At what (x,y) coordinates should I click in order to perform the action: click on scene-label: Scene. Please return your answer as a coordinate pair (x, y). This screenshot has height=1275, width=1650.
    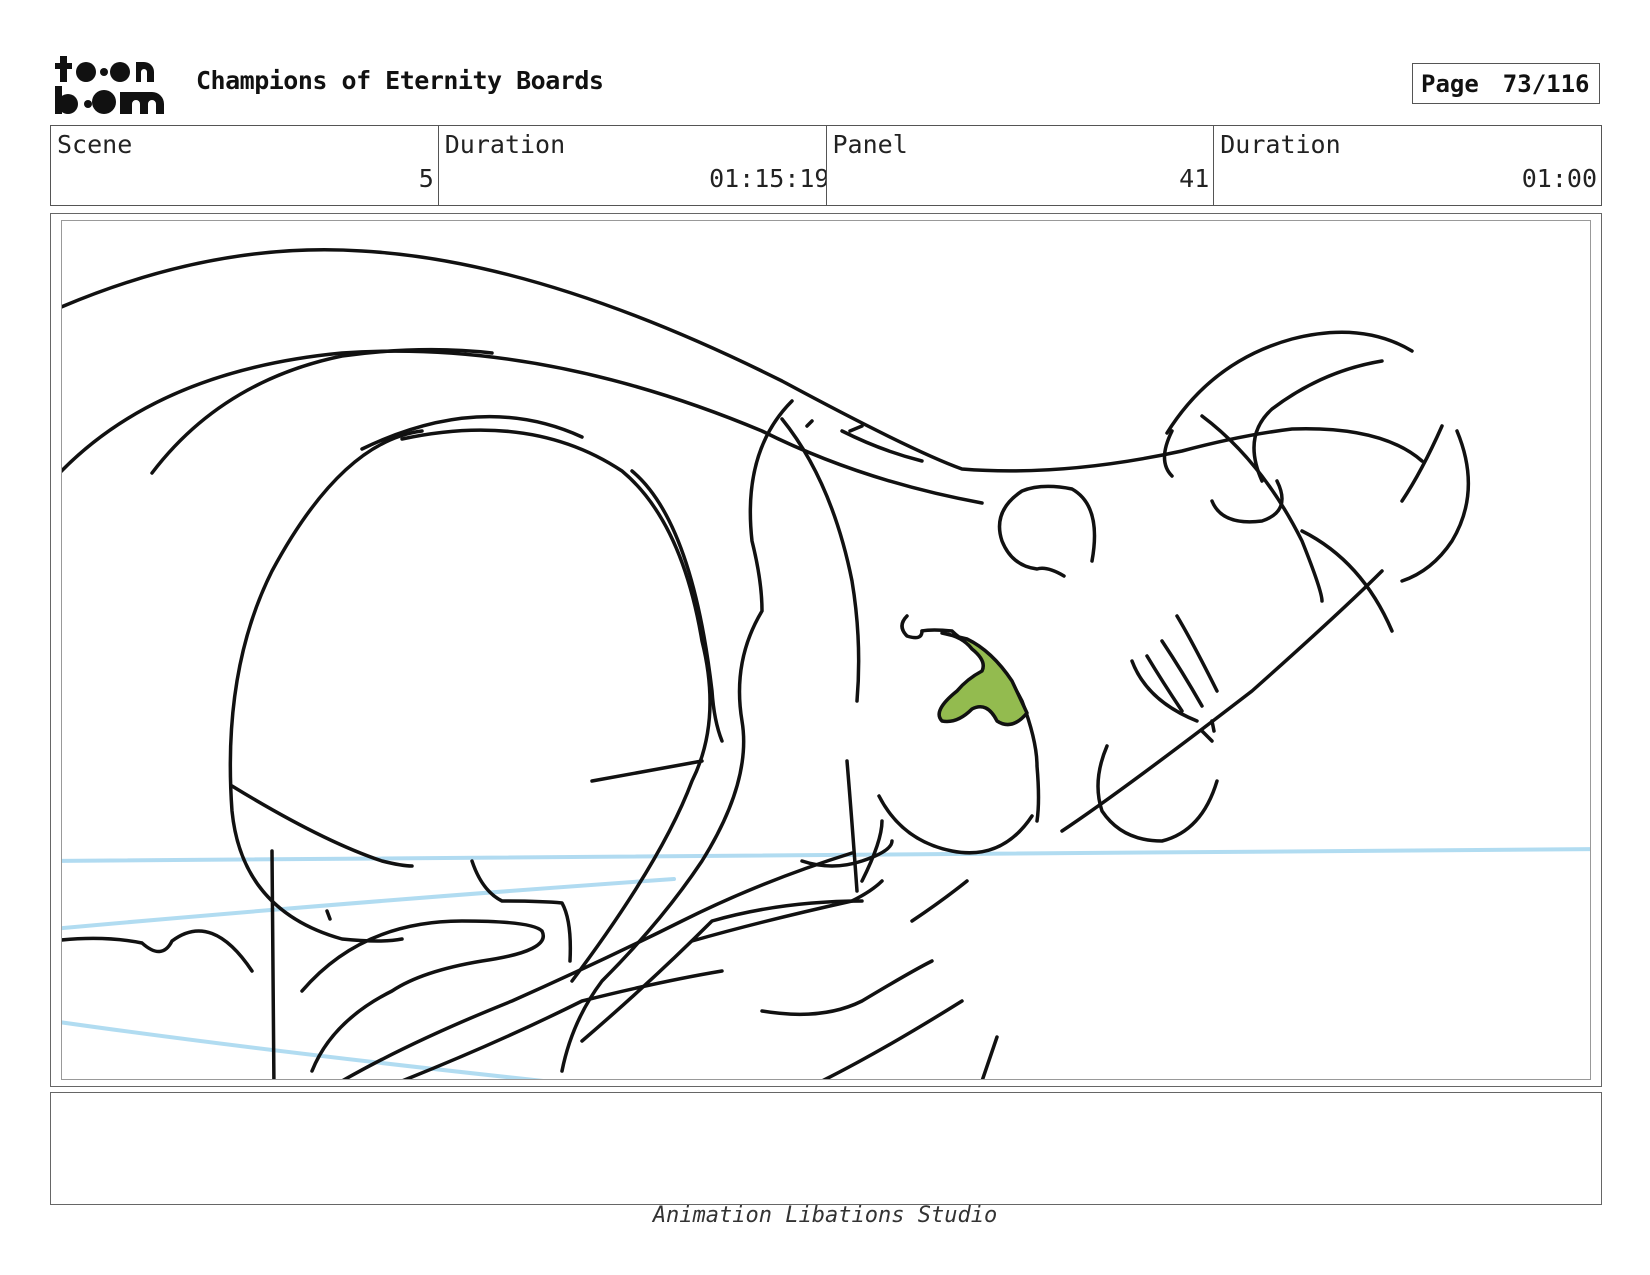
    Looking at the image, I should click on (95, 144).